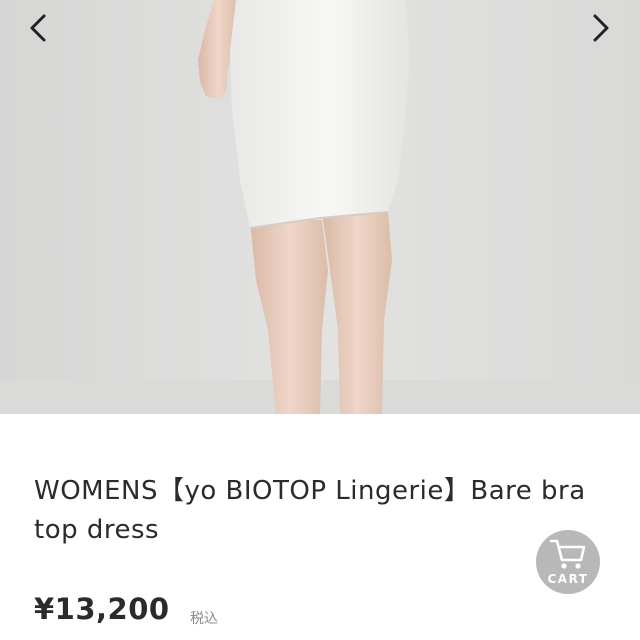  Describe the element at coordinates (204, 619) in the screenshot. I see `tax-included-label: 税込` at that location.